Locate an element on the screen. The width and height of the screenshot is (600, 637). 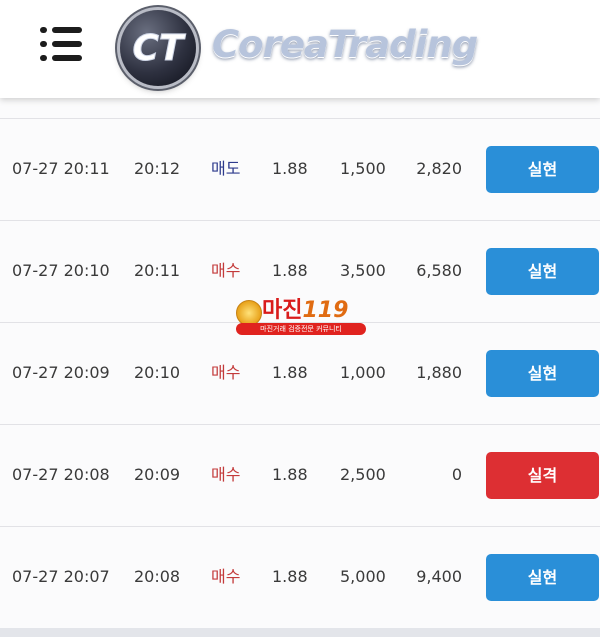
logo-emblem: CT is located at coordinates (158, 48).